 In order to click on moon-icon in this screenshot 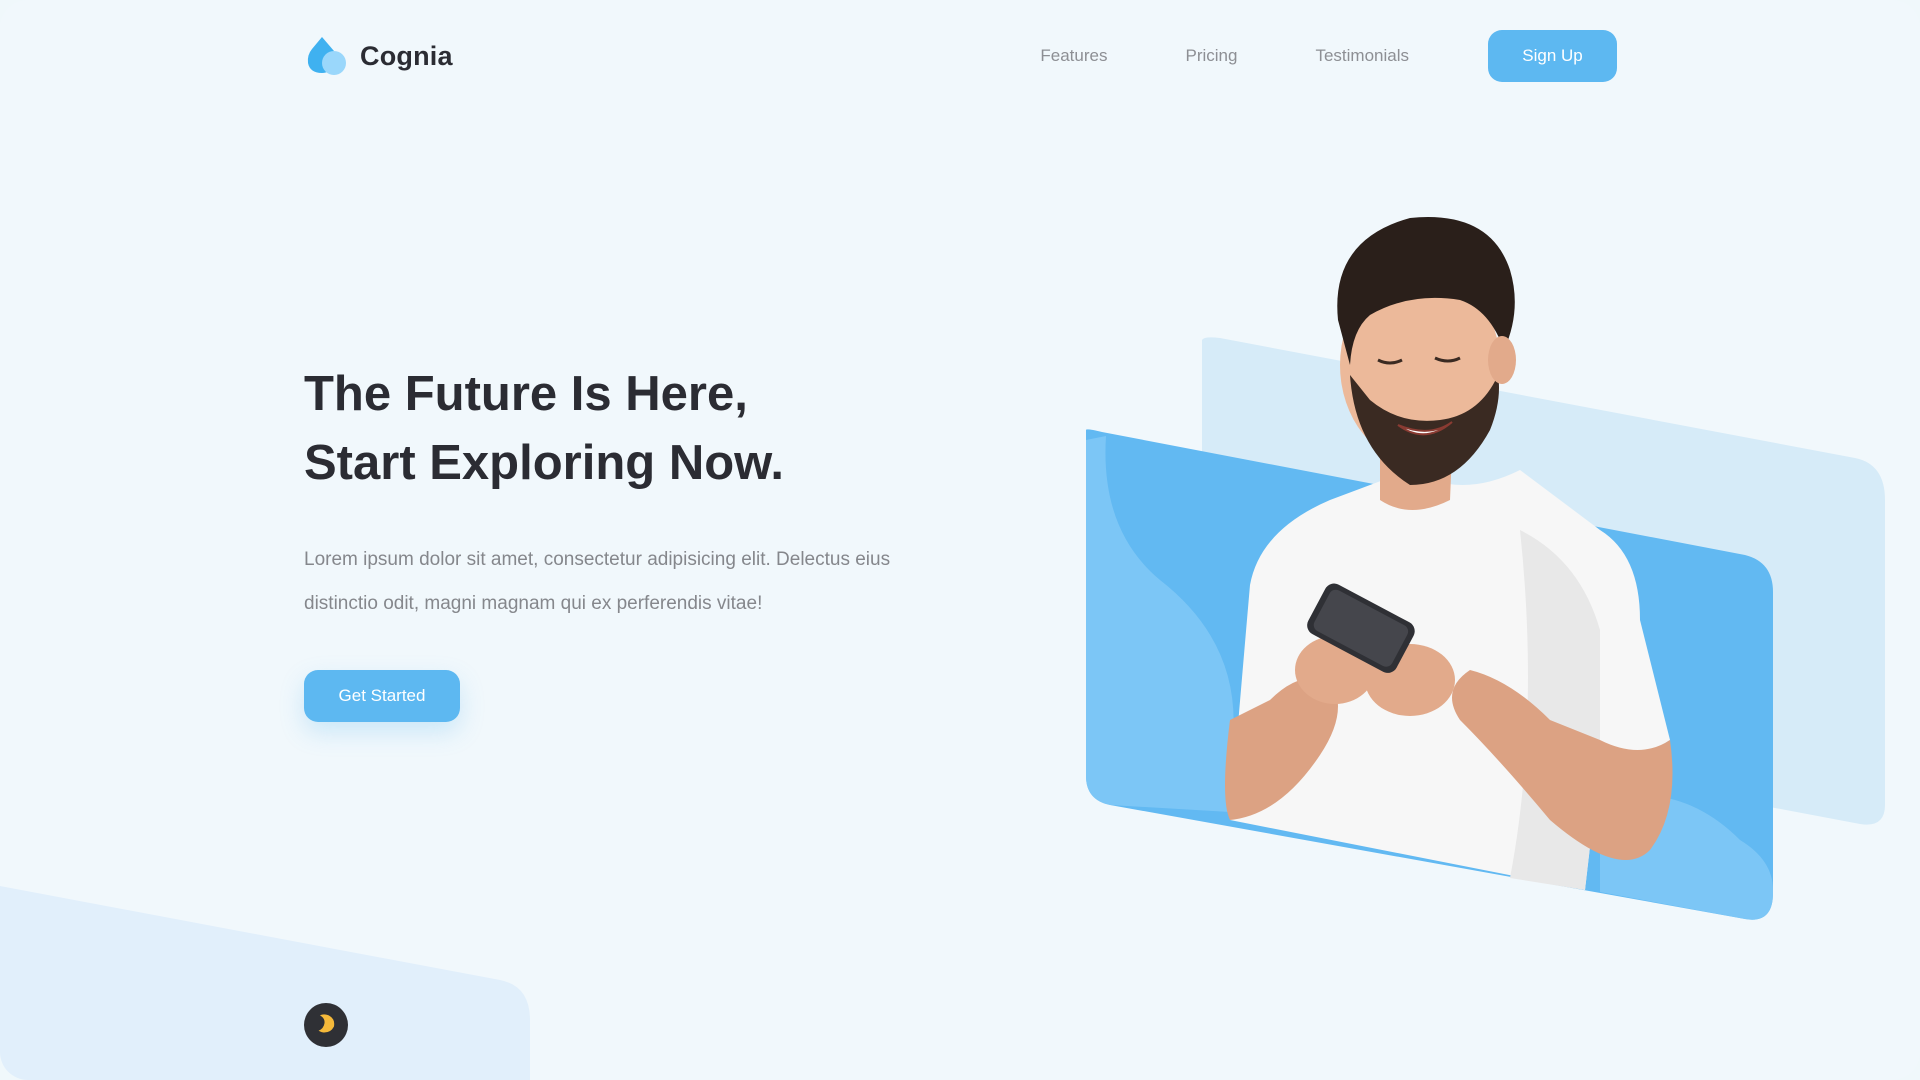, I will do `click(326, 1023)`.